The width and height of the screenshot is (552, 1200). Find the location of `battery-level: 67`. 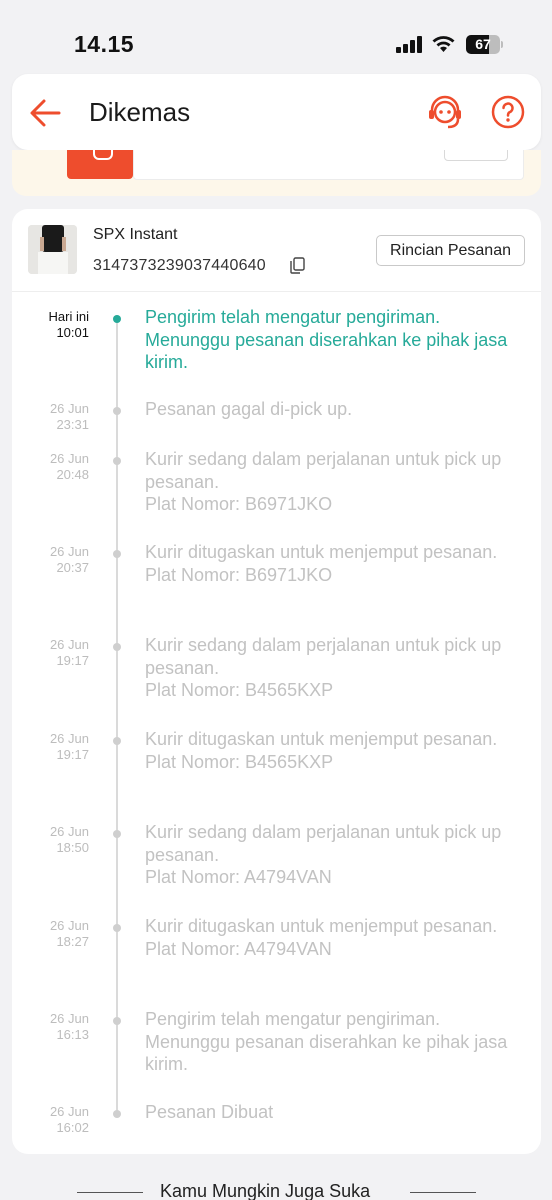

battery-level: 67 is located at coordinates (483, 44).